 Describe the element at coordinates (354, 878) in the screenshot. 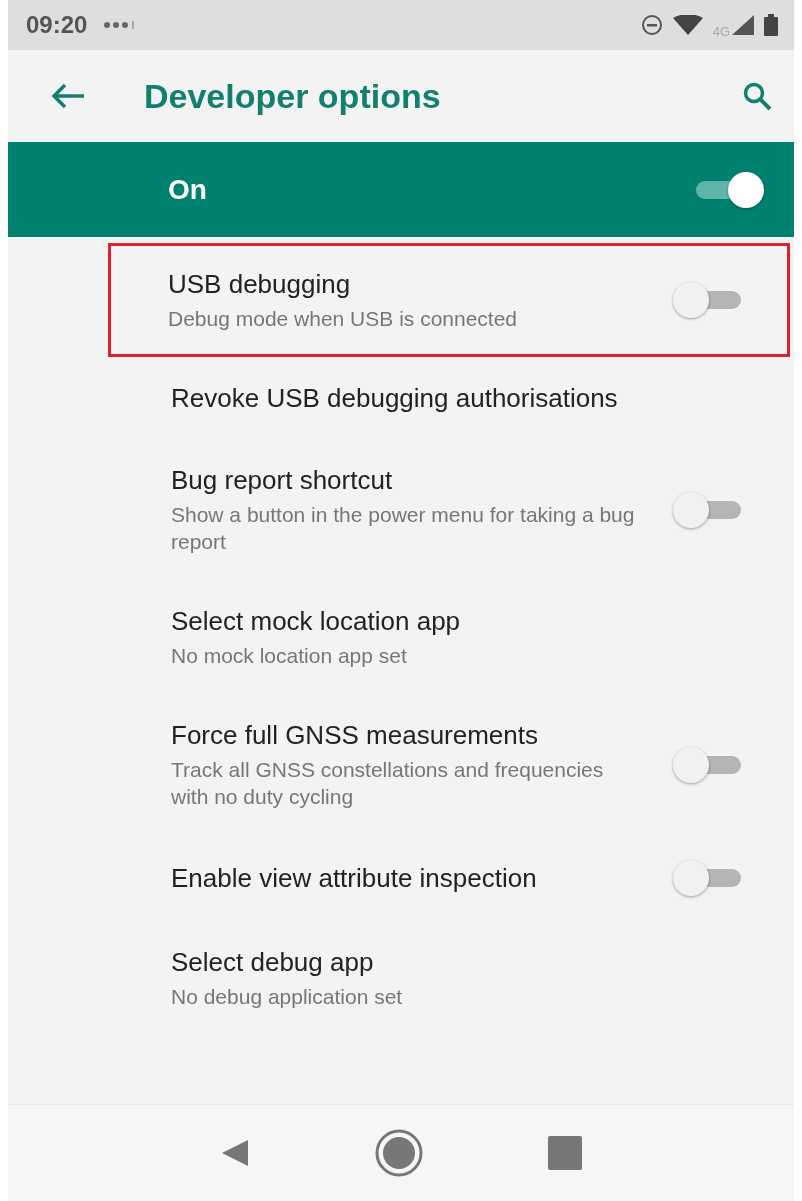

I see `setting-title: Enable view attribute inspection` at that location.